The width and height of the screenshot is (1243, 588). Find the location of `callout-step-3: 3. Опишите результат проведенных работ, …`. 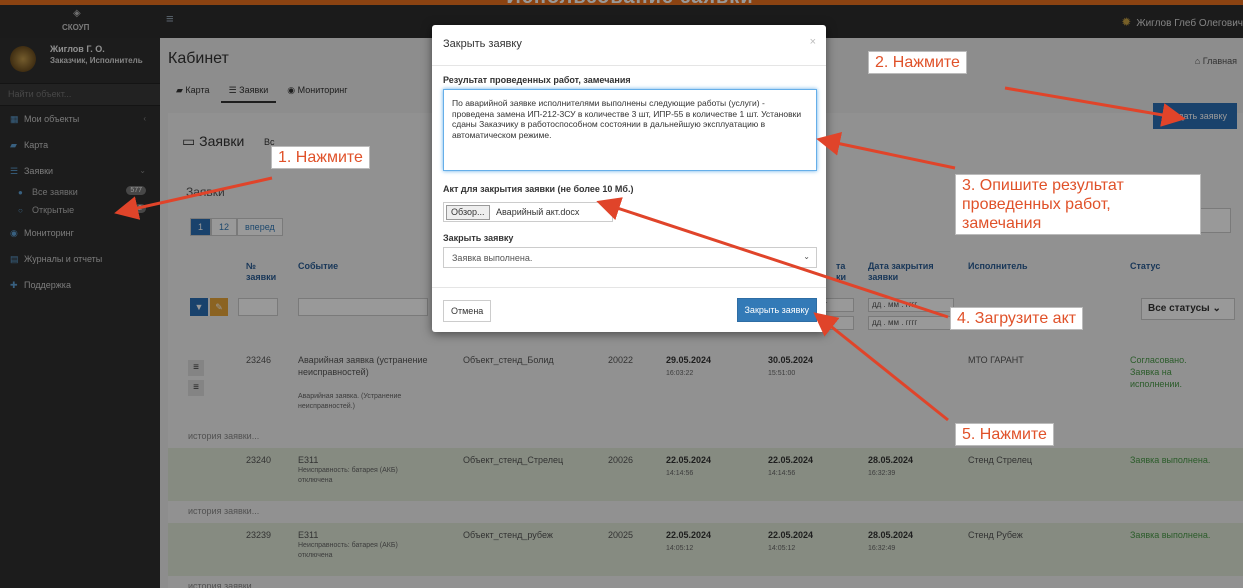

callout-step-3: 3. Опишите результат проведенных работ, … is located at coordinates (1078, 204).